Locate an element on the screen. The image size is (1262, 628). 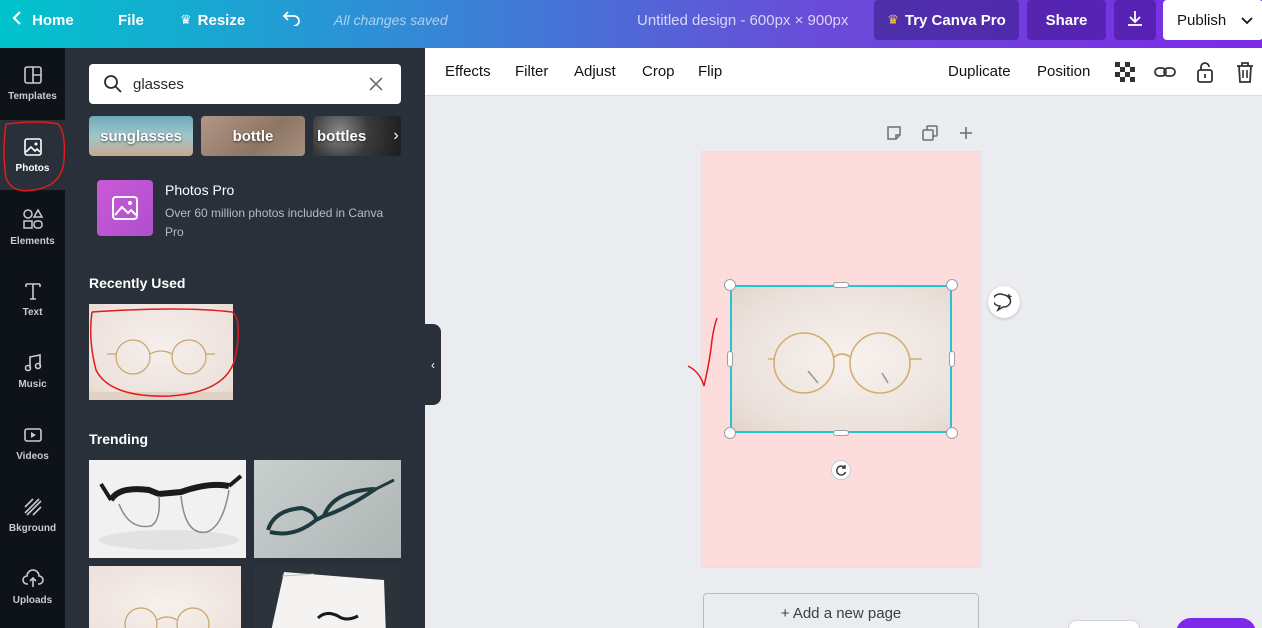
rail-item-music: Music is located at coordinates (32, 371).